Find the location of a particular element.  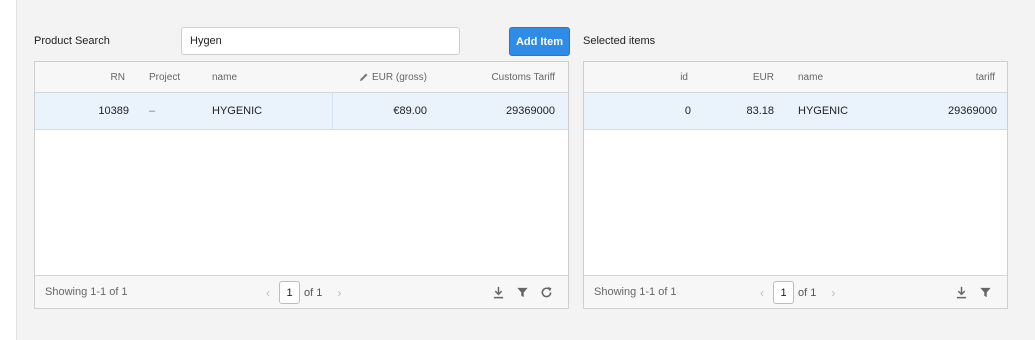

selected-grid-footer: Showing 1-1 of 1 ‹ 1 of 1 › is located at coordinates (795, 291).